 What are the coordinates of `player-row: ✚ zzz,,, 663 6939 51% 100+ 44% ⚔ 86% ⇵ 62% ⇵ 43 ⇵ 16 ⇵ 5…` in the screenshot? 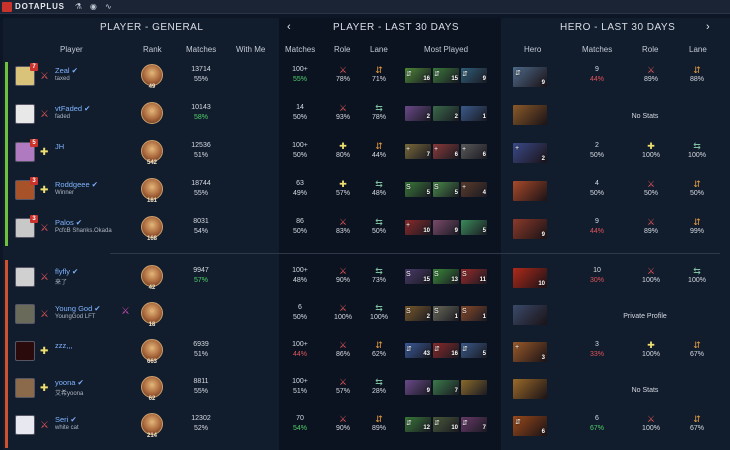 It's located at (365, 355).